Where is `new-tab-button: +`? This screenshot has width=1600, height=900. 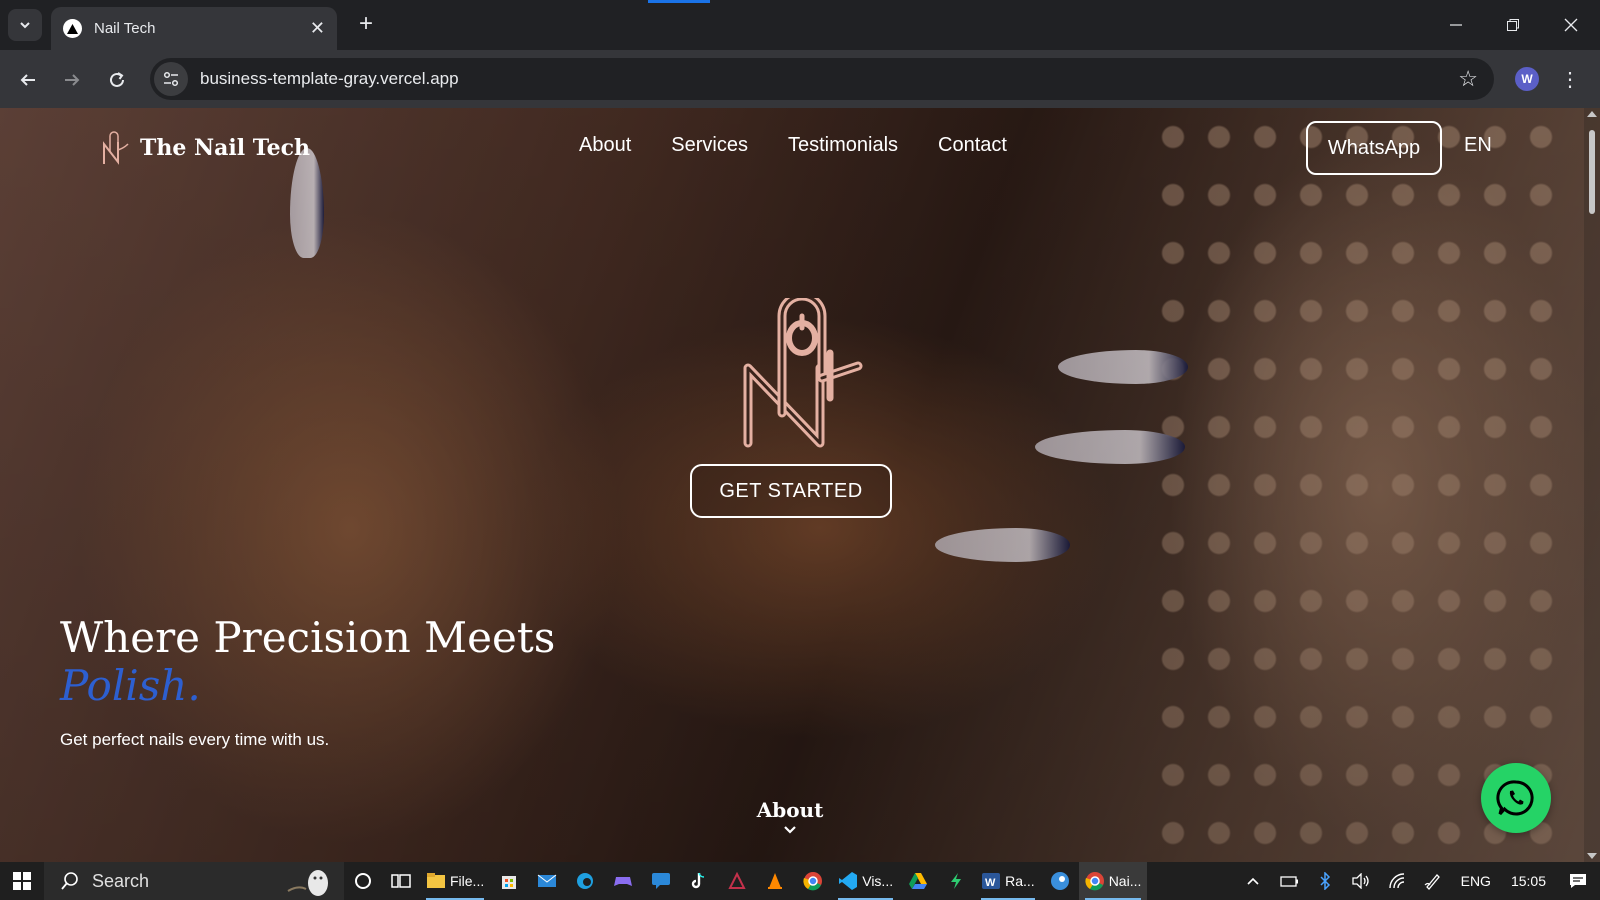 new-tab-button: + is located at coordinates (366, 24).